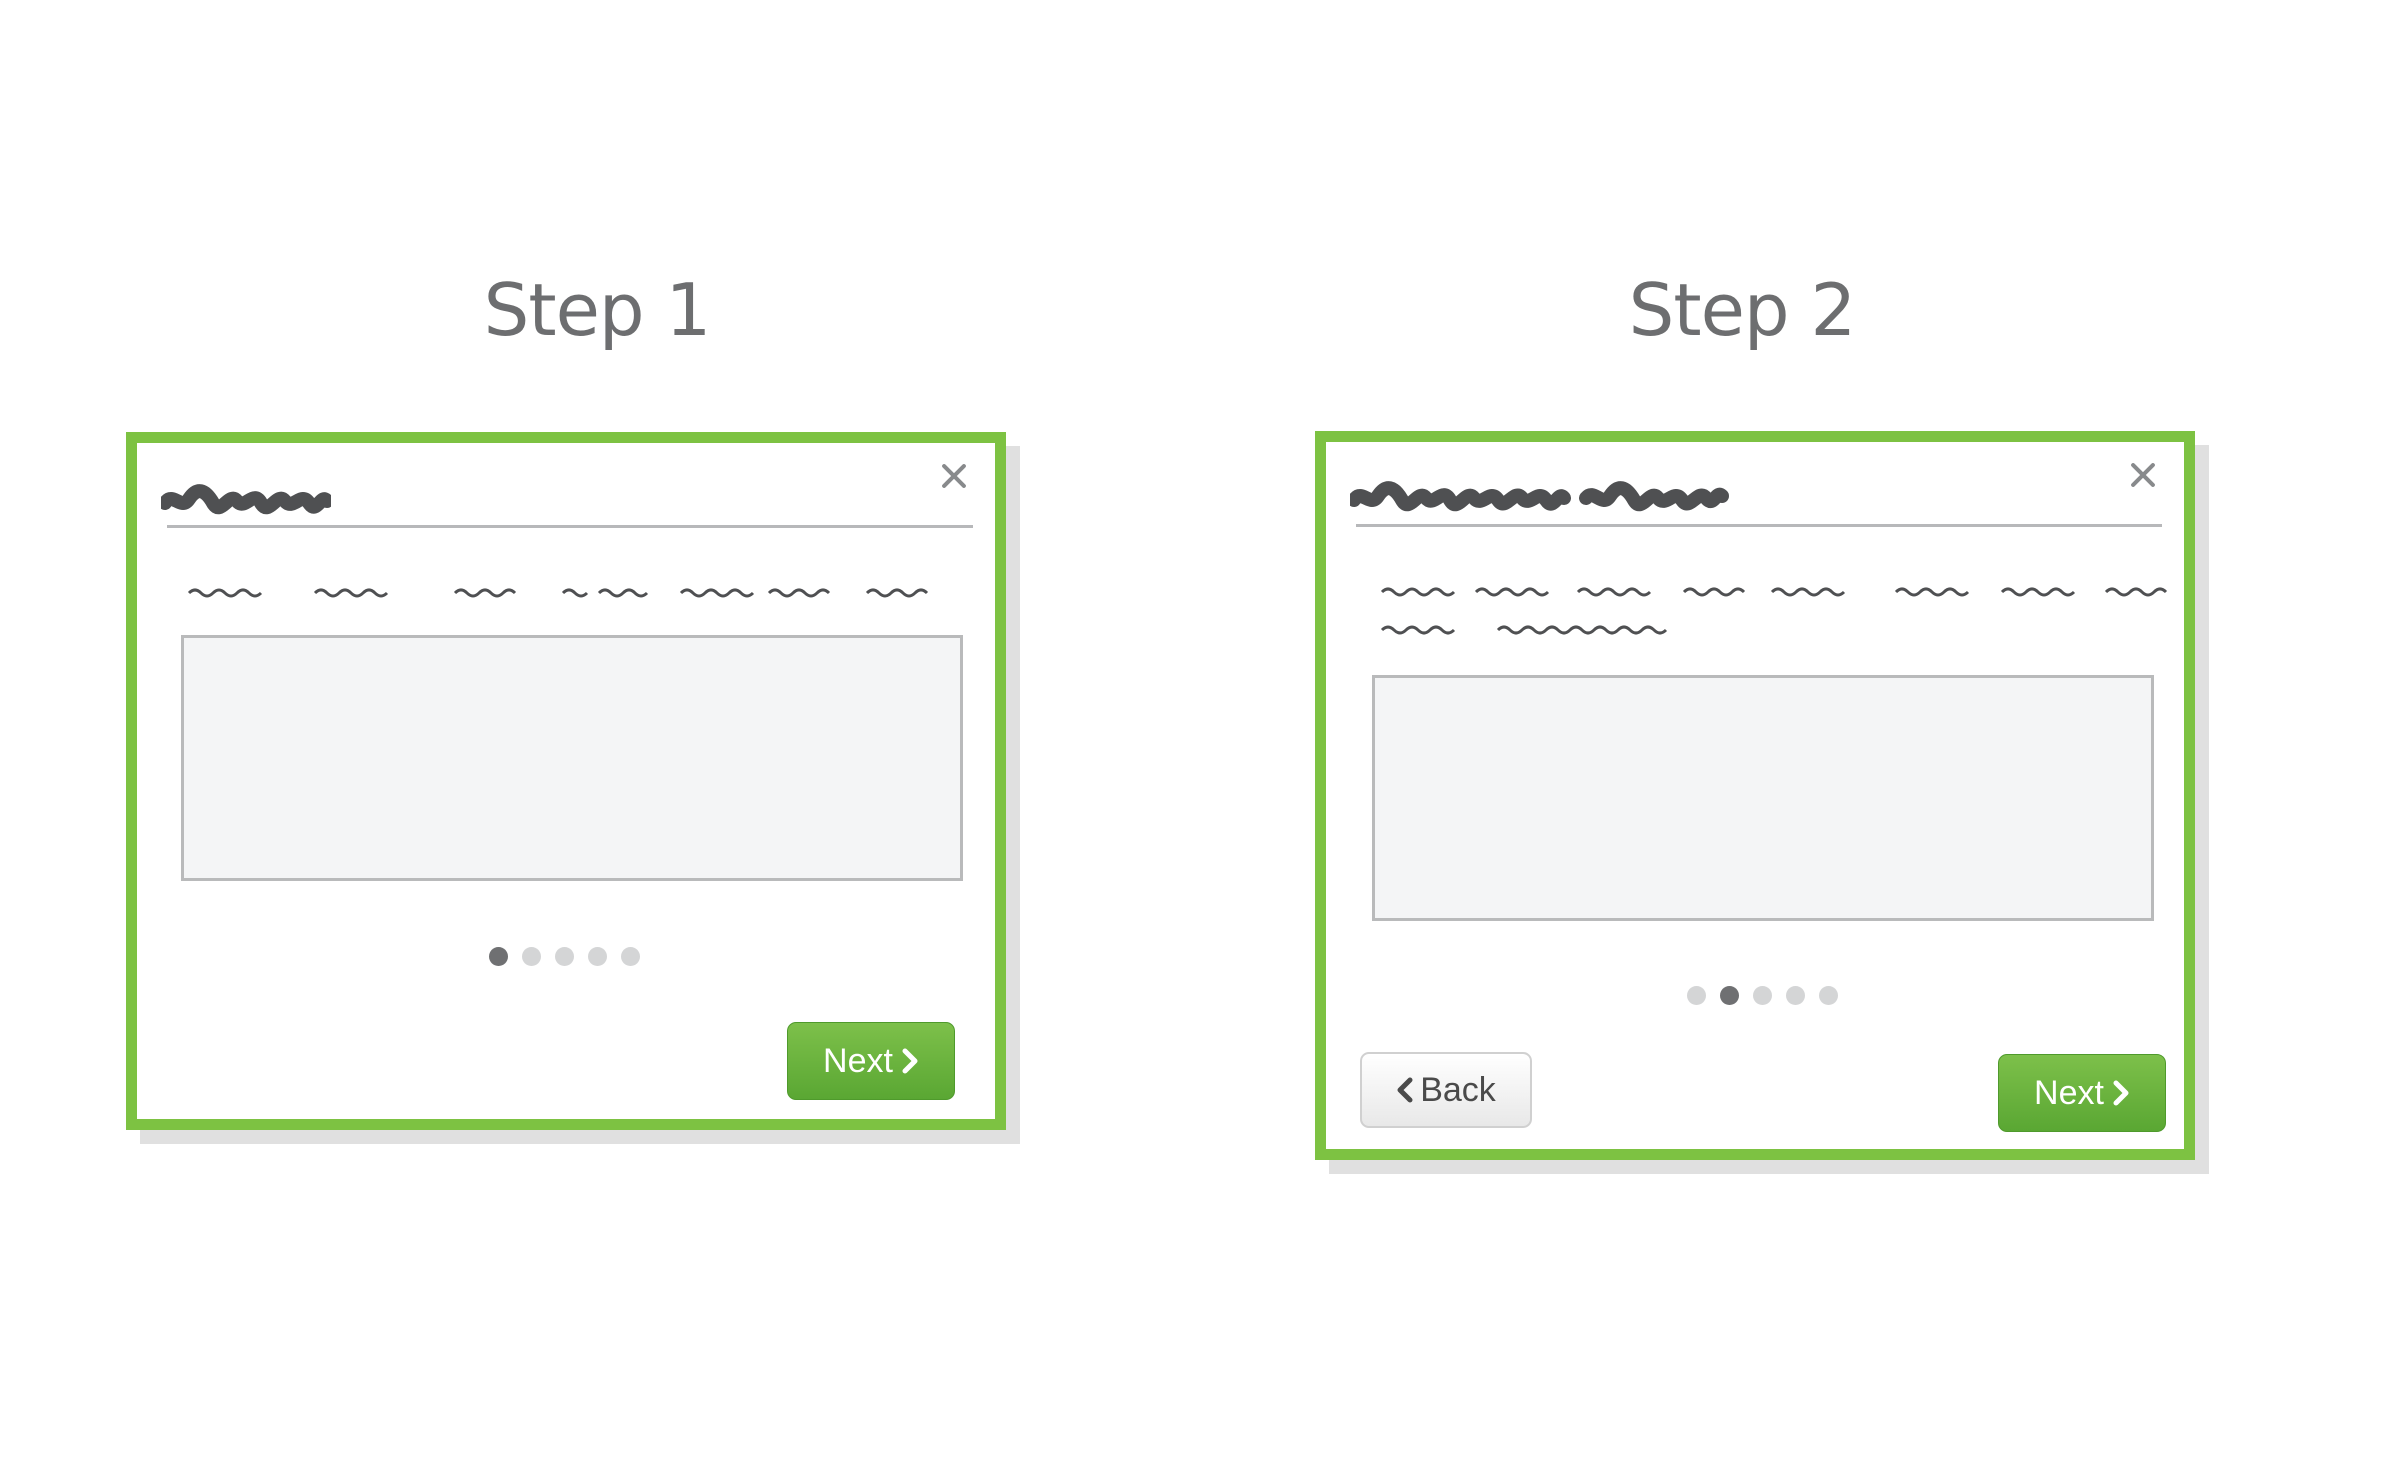 The image size is (2400, 1480). Describe the element at coordinates (1458, 1089) in the screenshot. I see `back-button-label: Back` at that location.